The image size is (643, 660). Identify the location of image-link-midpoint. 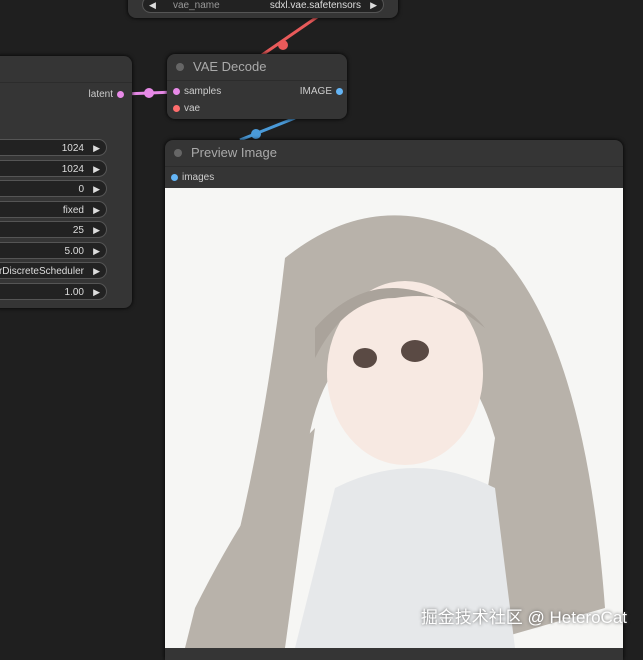
(256, 134).